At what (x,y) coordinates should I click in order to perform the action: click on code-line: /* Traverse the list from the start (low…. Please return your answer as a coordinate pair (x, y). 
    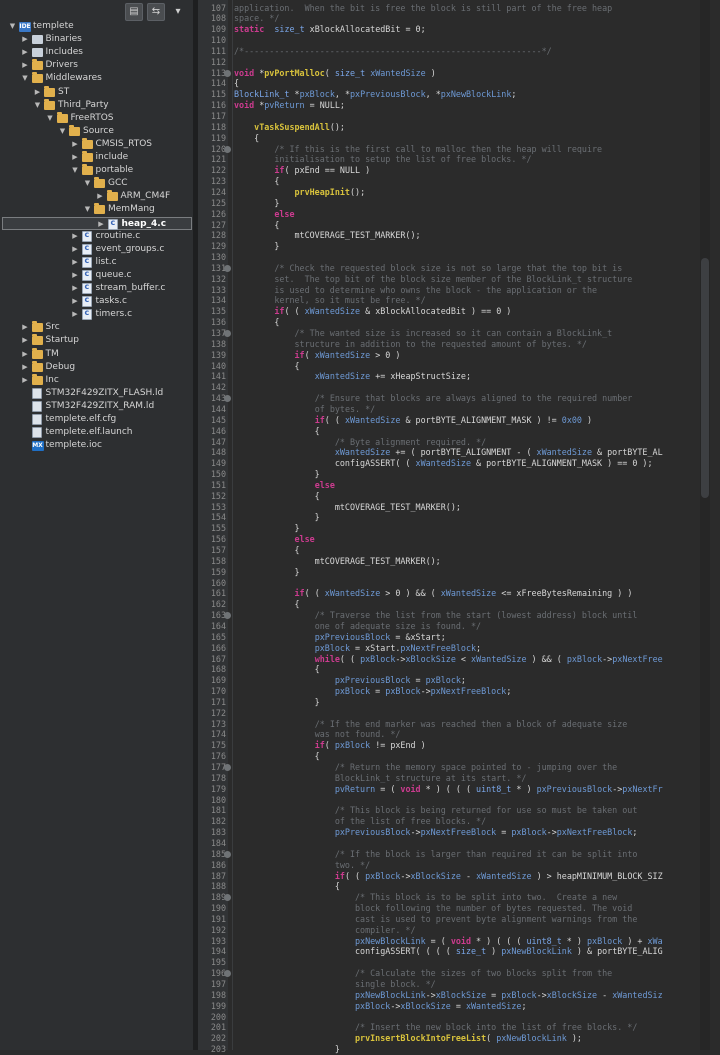
    Looking at the image, I should click on (436, 615).